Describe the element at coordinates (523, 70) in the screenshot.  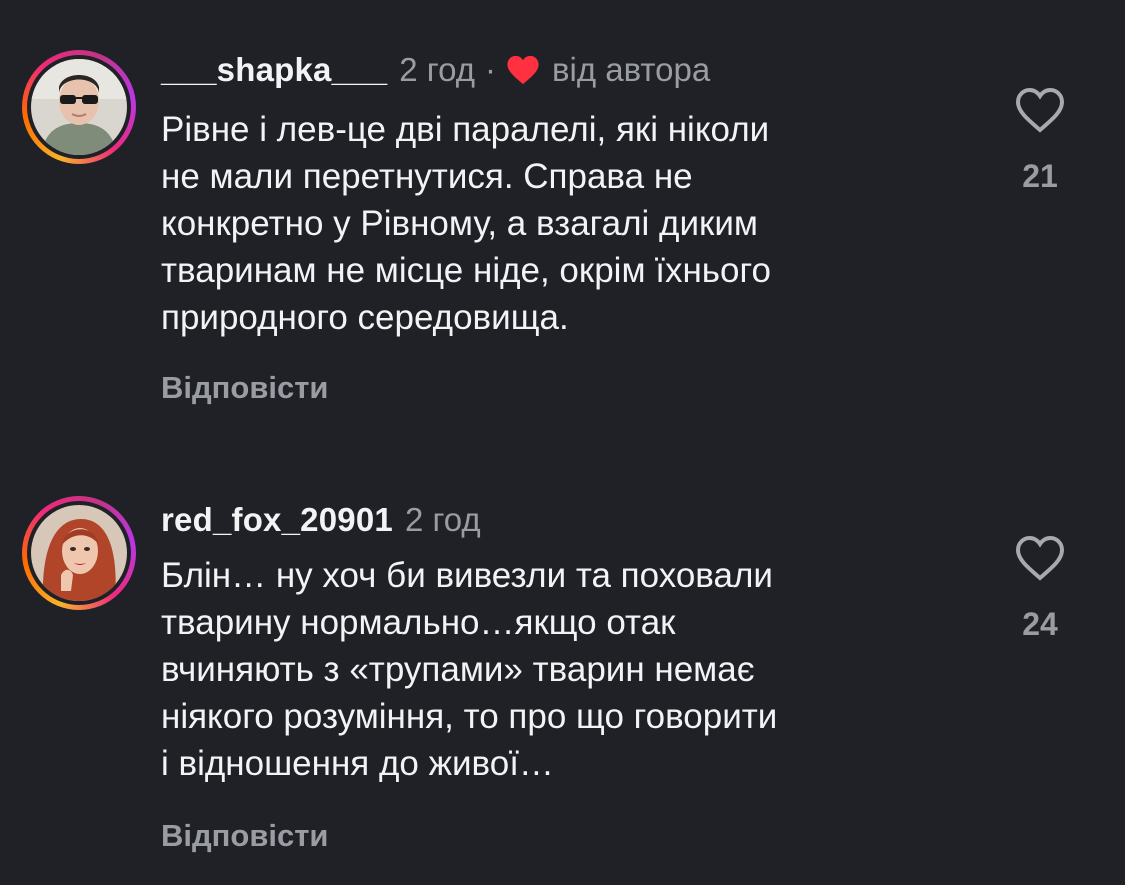
I see `author-heart-icon` at that location.